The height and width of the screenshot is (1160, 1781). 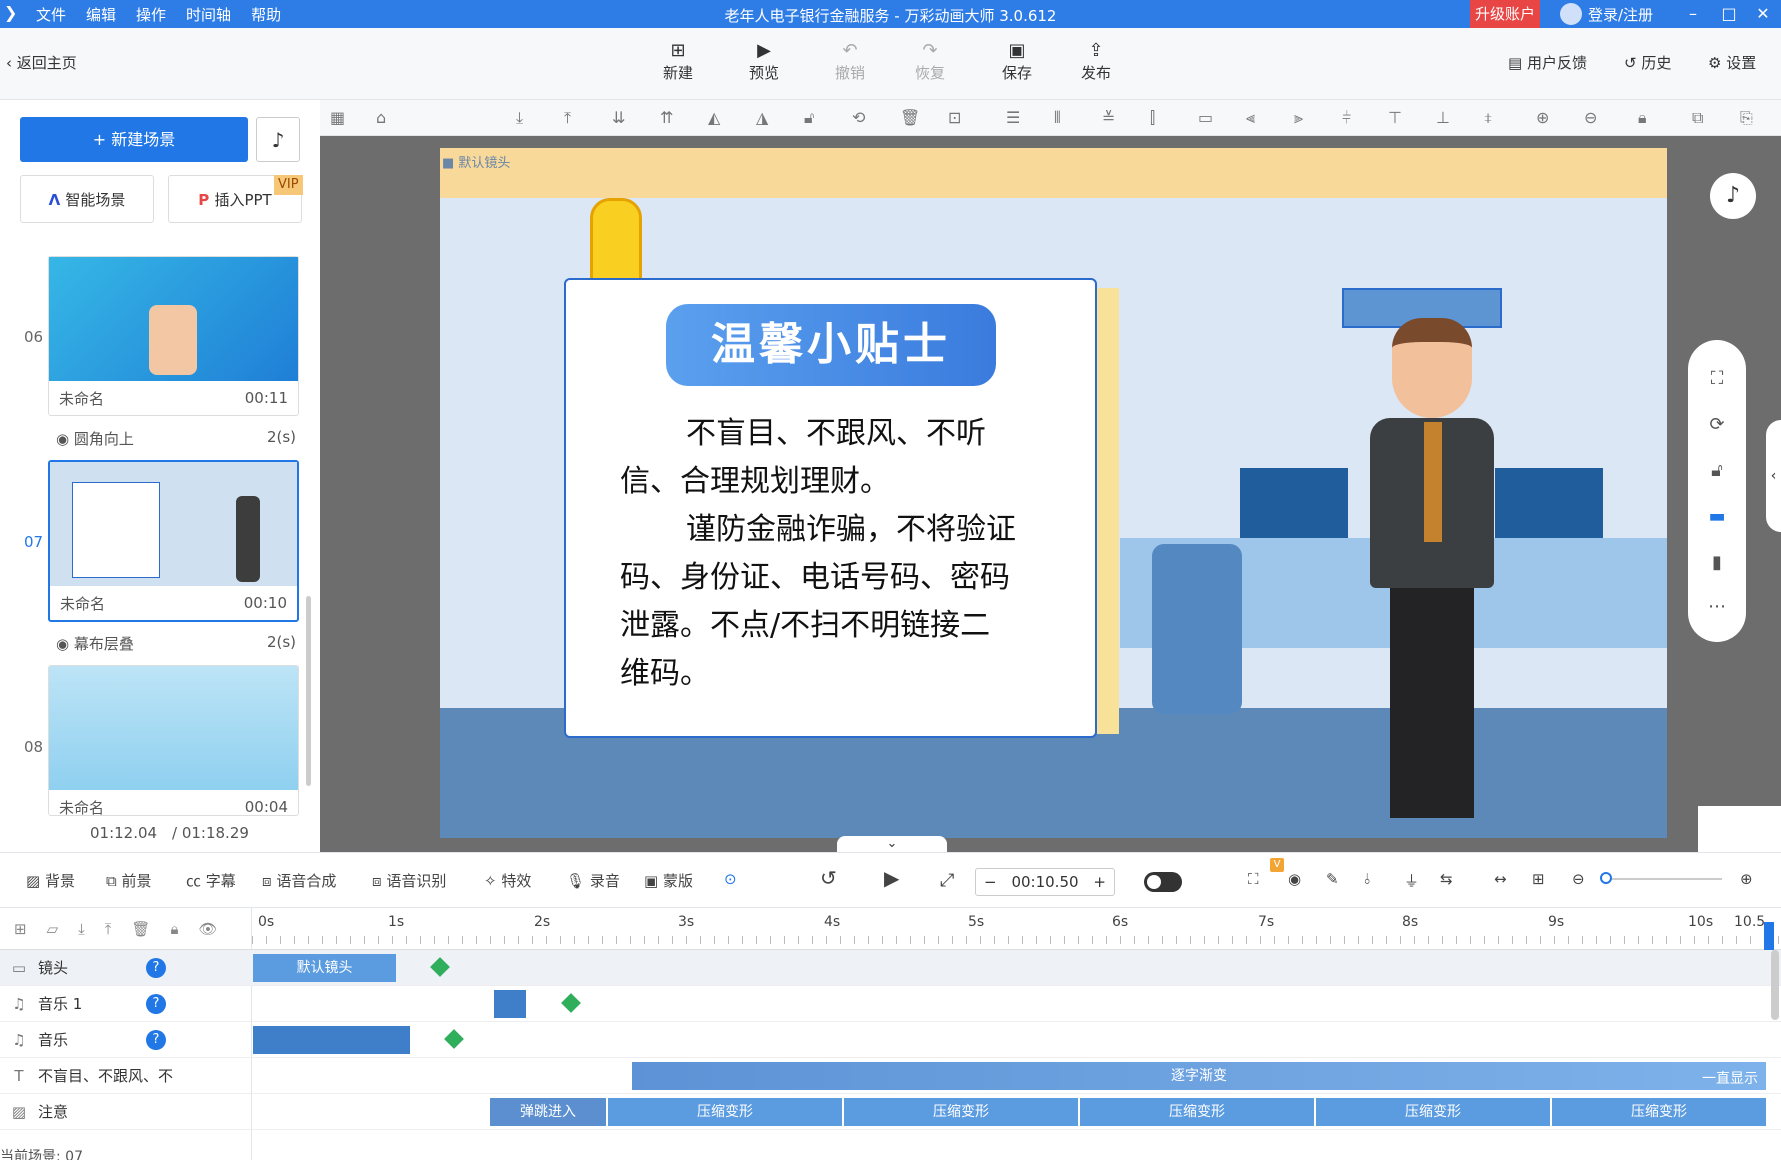 I want to click on align-right-icon: ⫸, so click(x=1298, y=118).